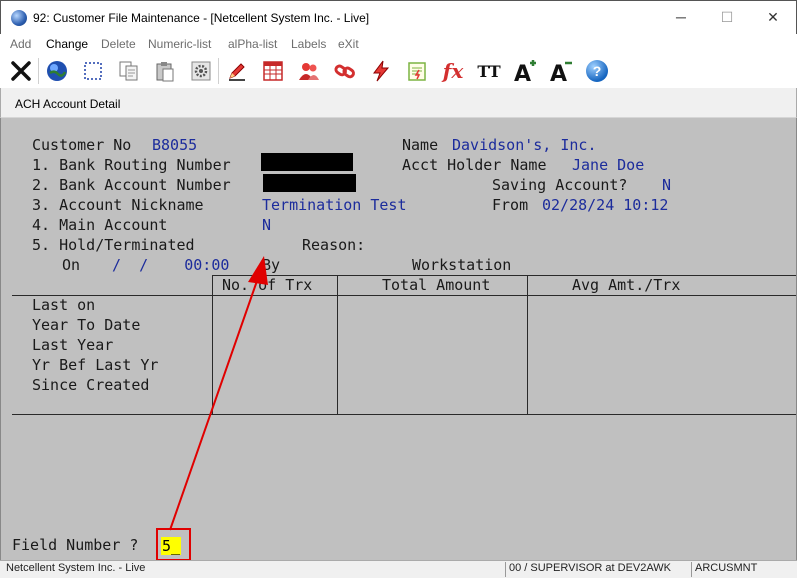 The height and width of the screenshot is (578, 797). What do you see at coordinates (171, 546) in the screenshot?
I see `field-number-input: 5_` at bounding box center [171, 546].